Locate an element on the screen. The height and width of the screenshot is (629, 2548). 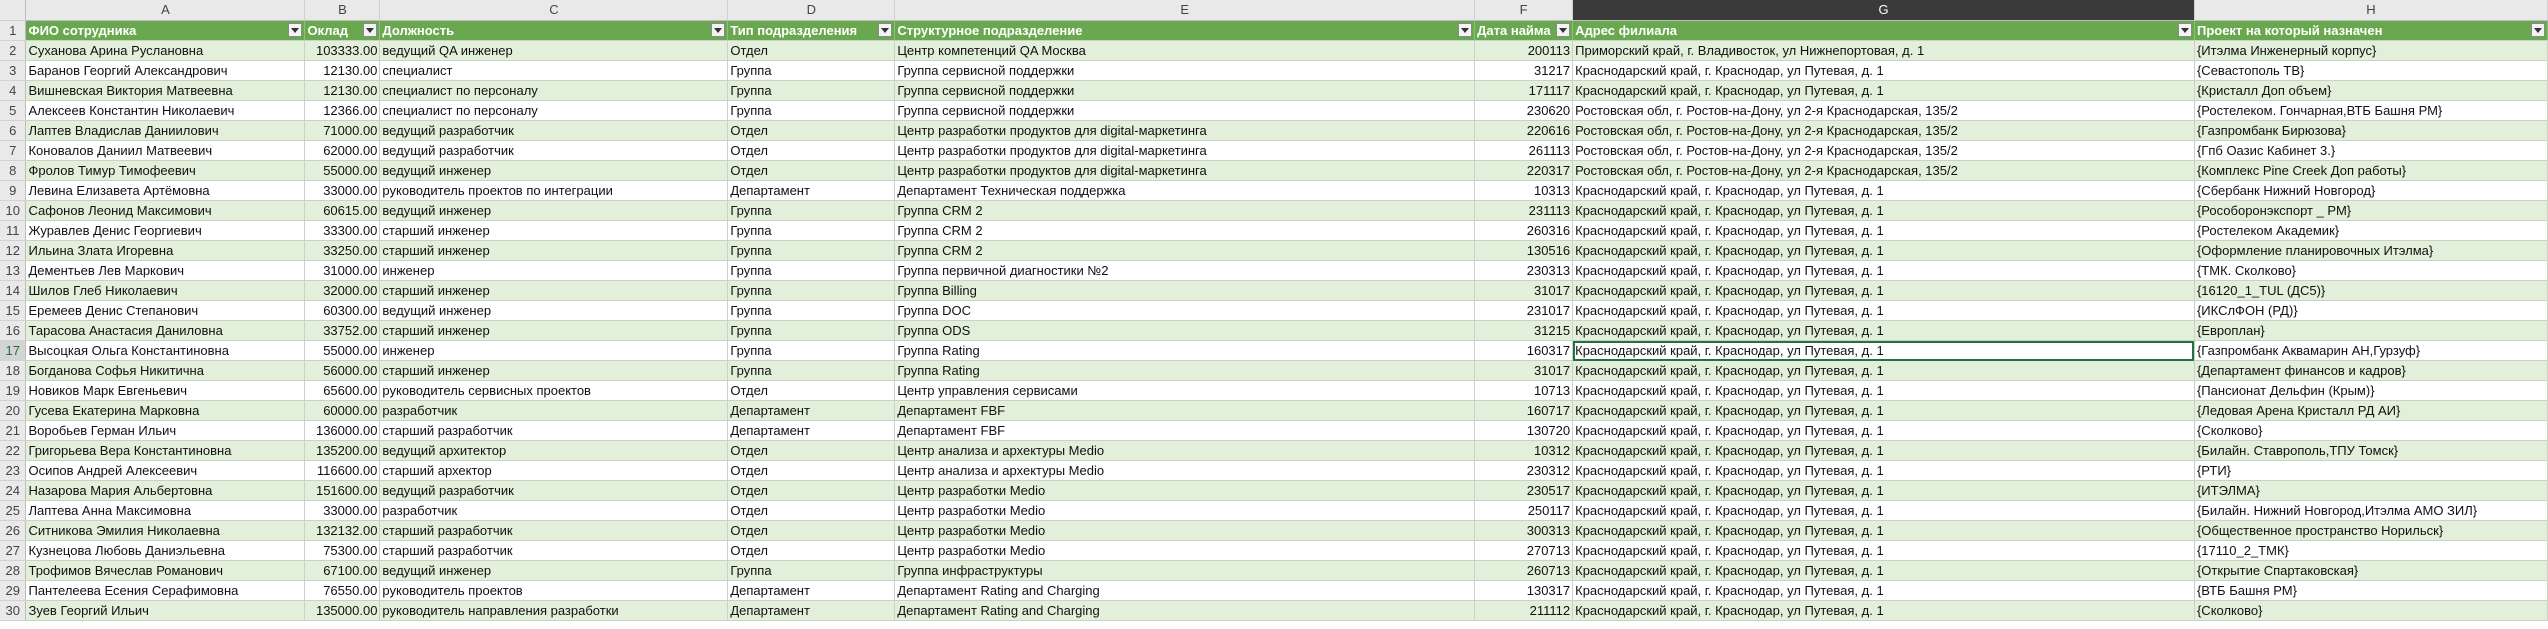
cell-fio: Пантелеева Есения Серафимовна is located at coordinates (165, 590).